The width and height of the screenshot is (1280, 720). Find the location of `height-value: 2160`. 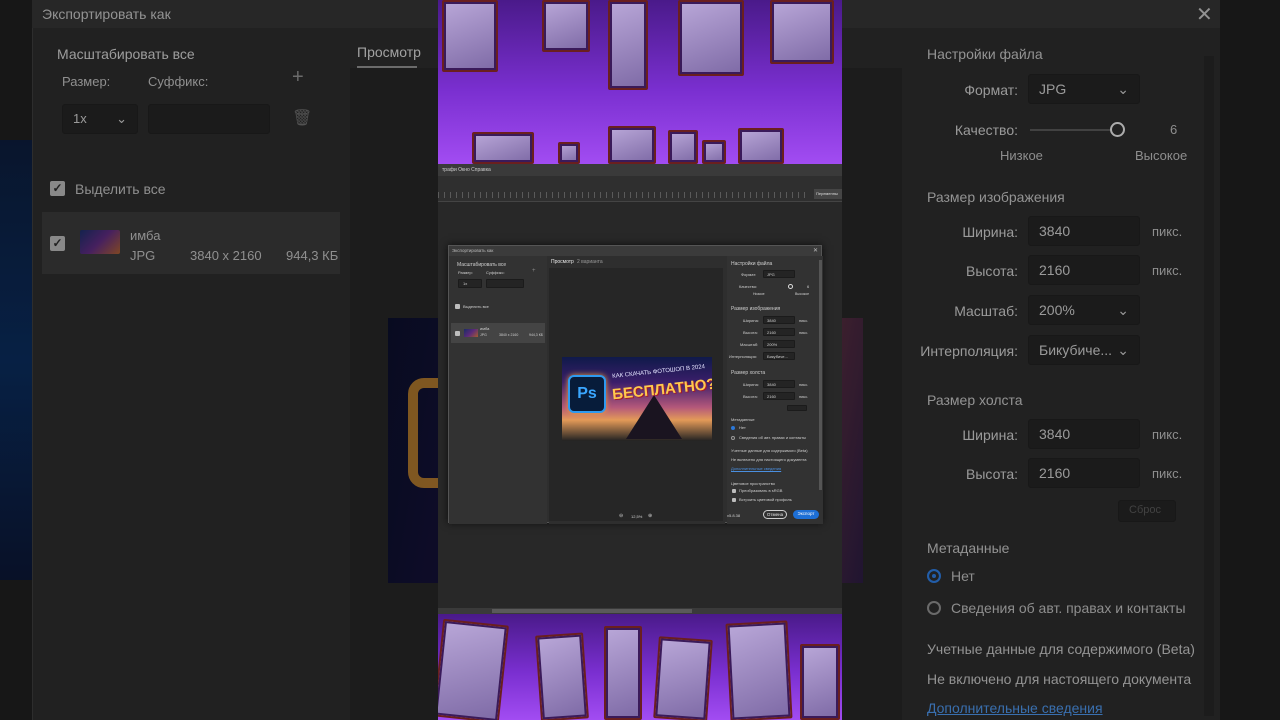

height-value: 2160 is located at coordinates (771, 332).